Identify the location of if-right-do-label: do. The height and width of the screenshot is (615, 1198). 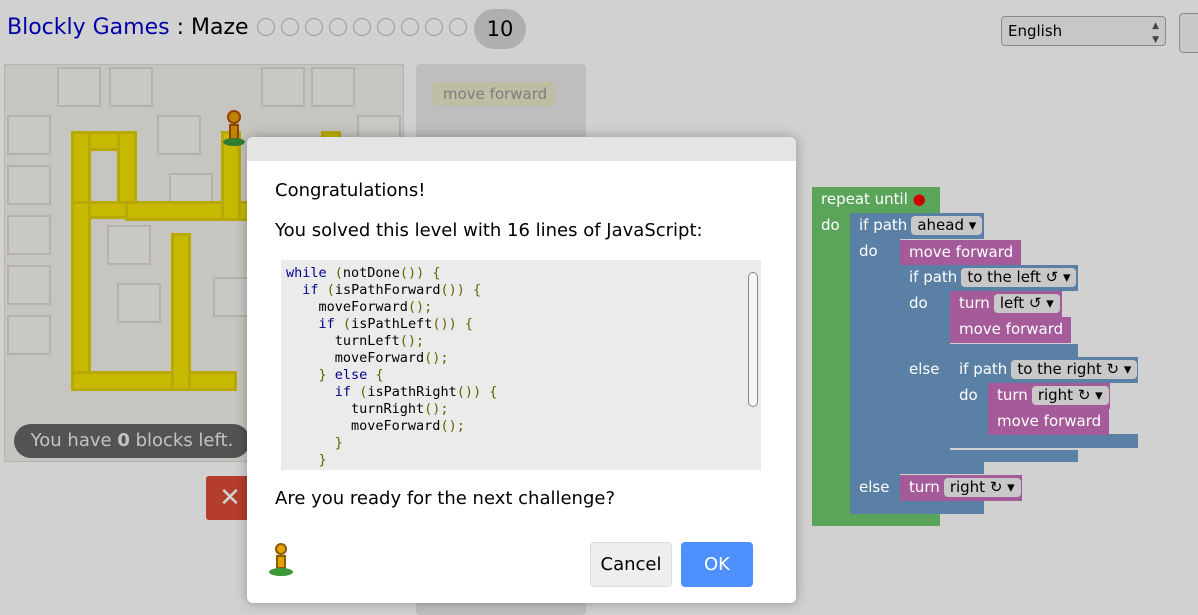
(968, 395).